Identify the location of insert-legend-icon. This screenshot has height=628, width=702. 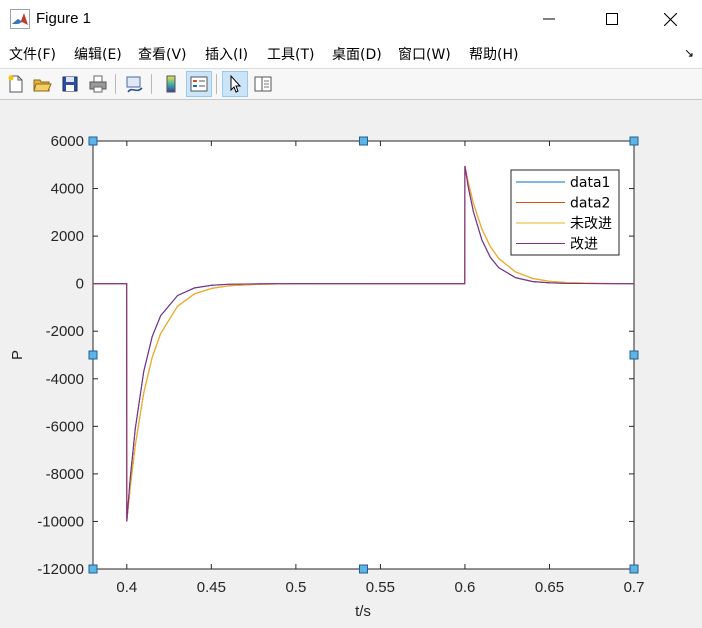
(199, 84).